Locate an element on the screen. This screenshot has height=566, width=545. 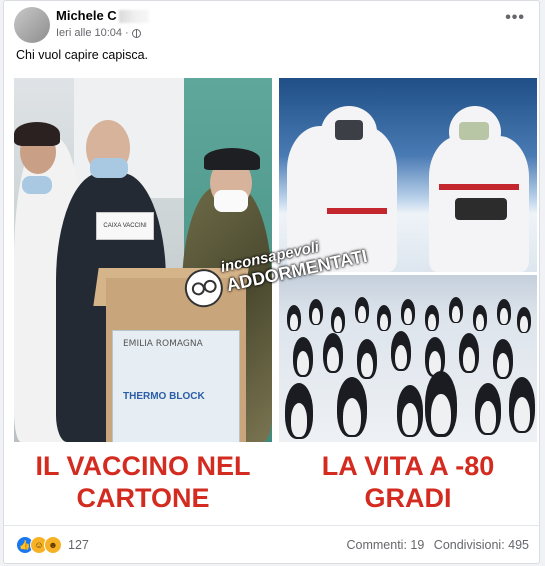
photo-stripe-left is located at coordinates (357, 211).